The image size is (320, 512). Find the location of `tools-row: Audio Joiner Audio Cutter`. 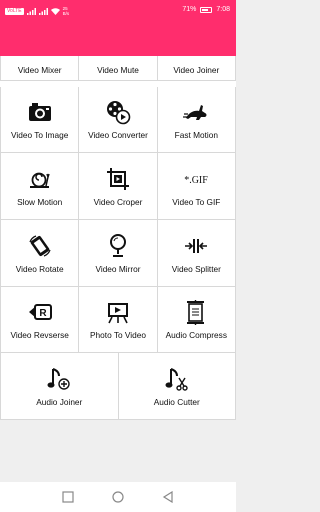

tools-row: Audio Joiner Audio Cutter is located at coordinates (118, 386).